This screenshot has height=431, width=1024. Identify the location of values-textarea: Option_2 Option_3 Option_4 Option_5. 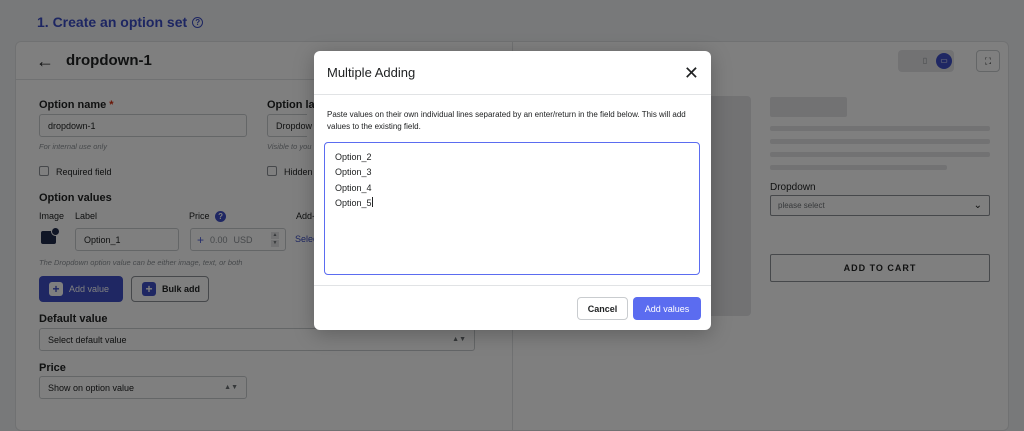
(512, 208).